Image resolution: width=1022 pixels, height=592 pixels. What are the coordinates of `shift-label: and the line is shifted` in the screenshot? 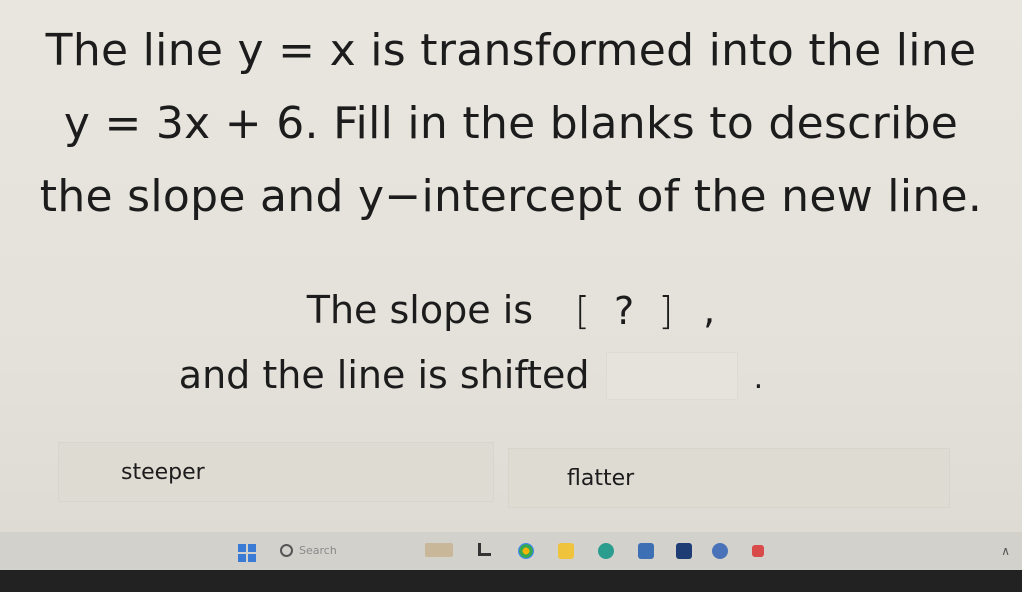 It's located at (384, 375).